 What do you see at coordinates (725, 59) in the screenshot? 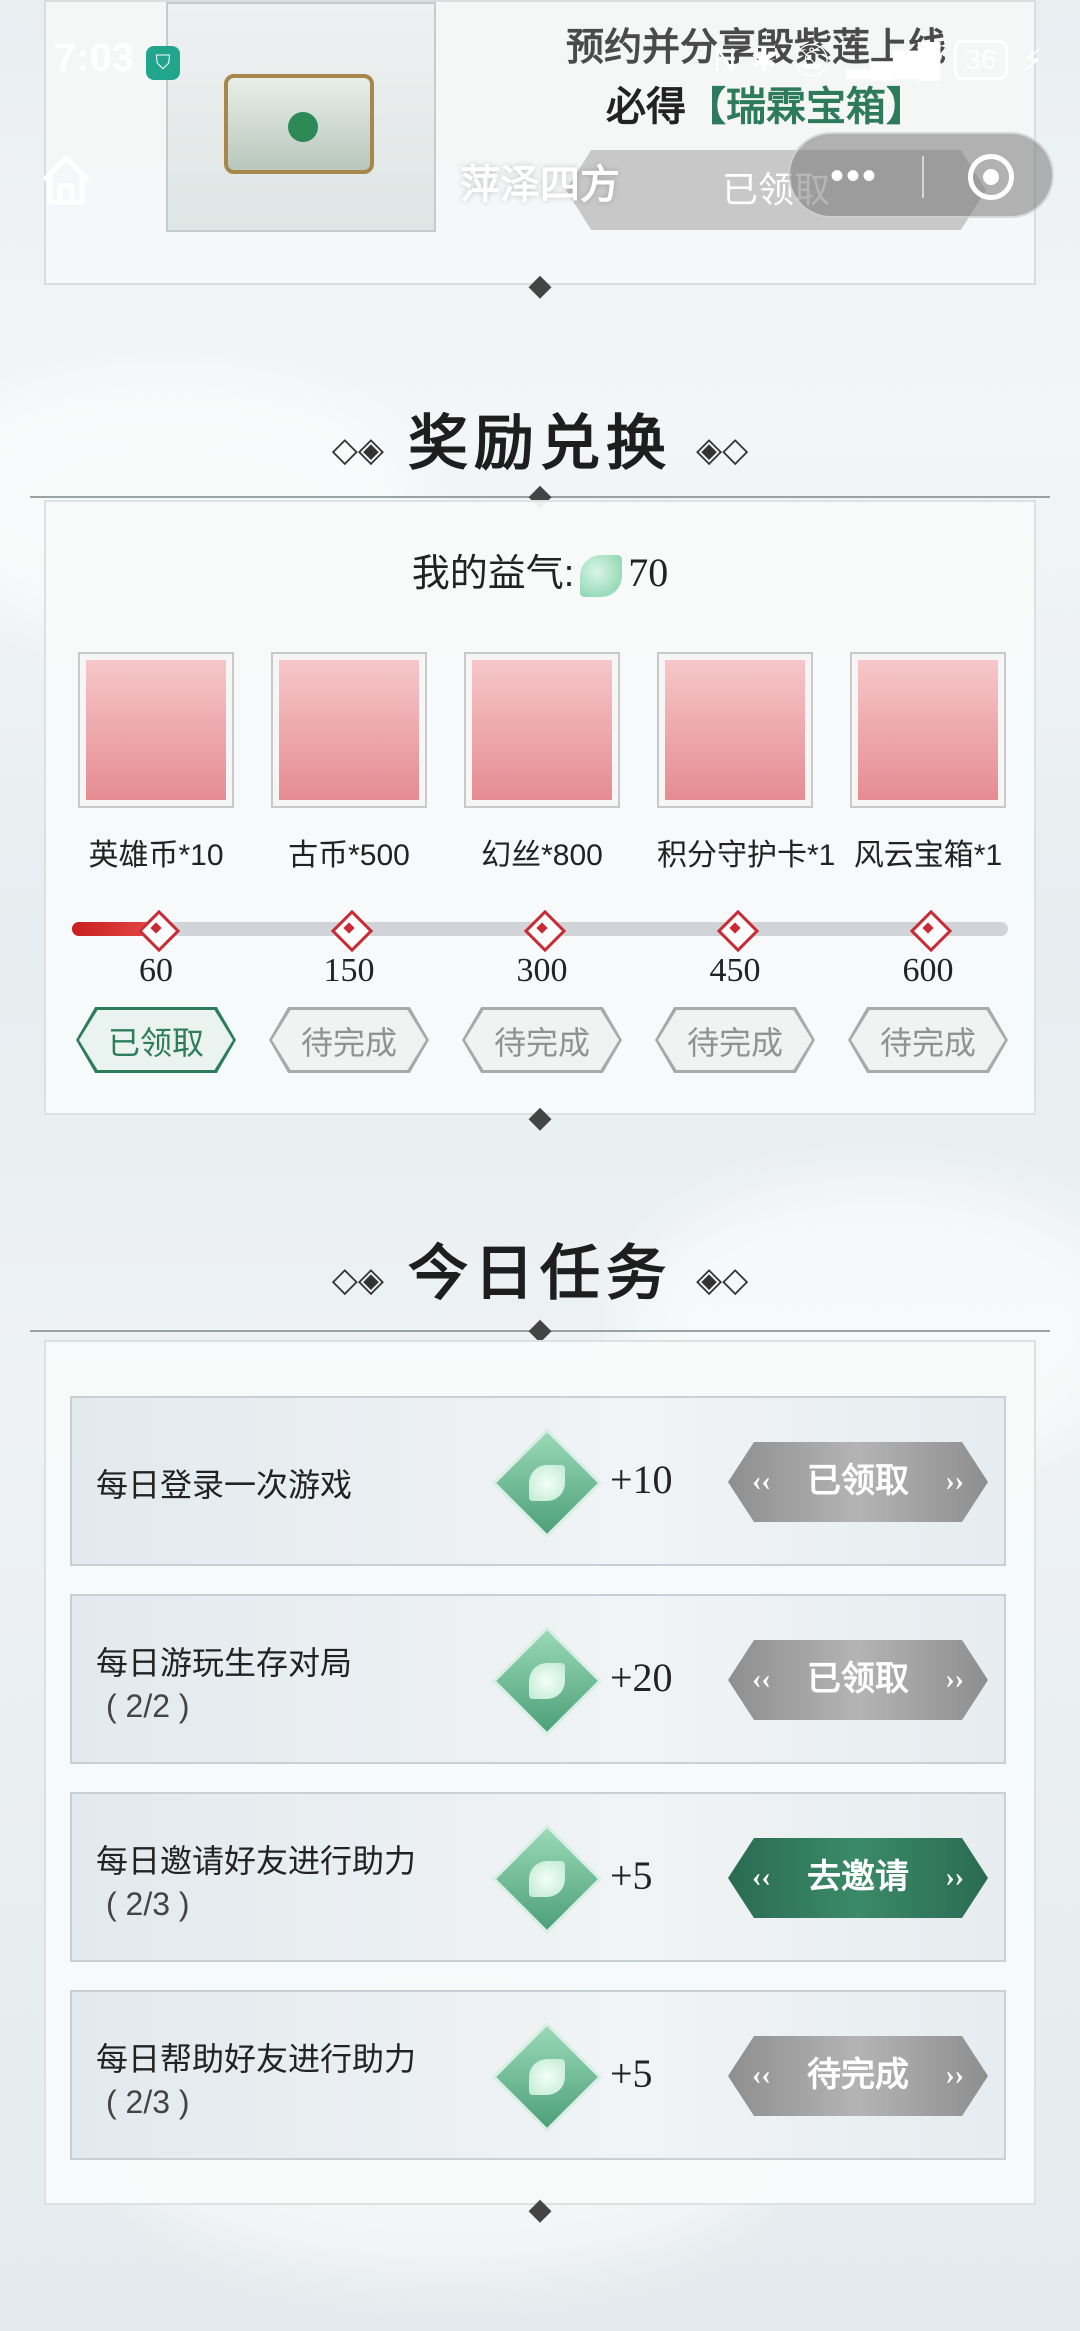
I see `nfc-icon: N` at bounding box center [725, 59].